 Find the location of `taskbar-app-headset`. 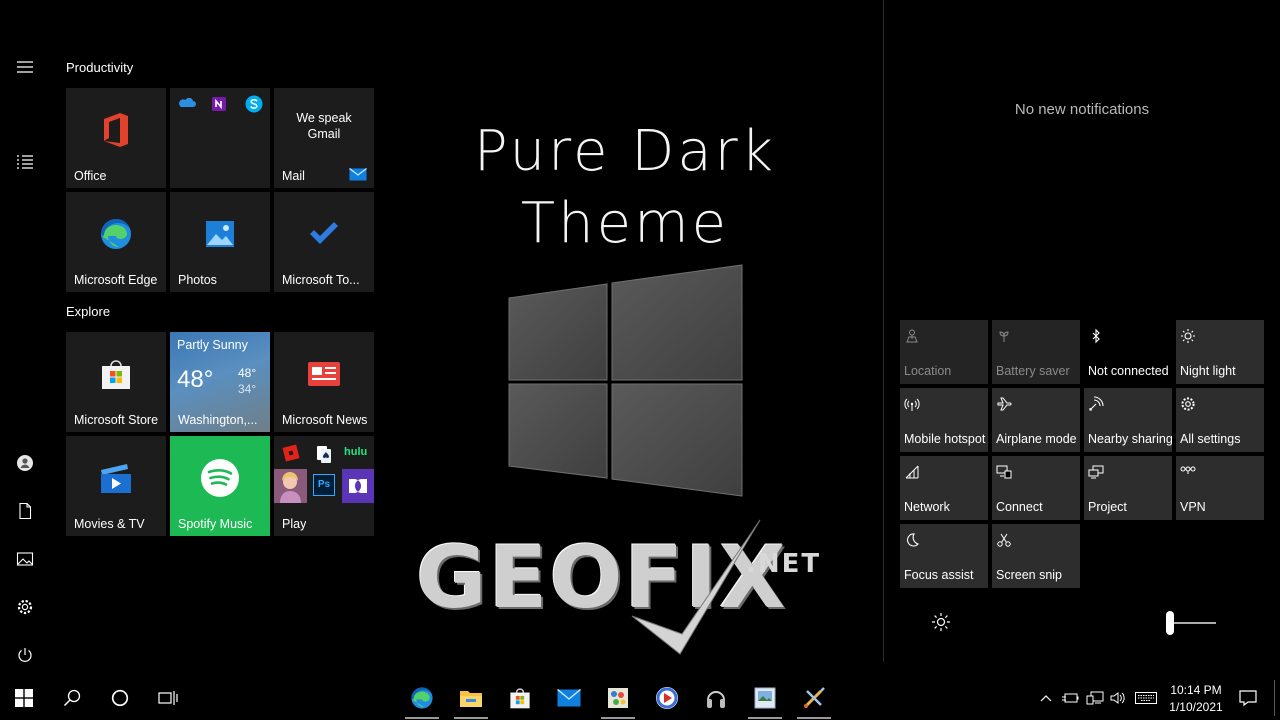

taskbar-app-headset is located at coordinates (716, 698).